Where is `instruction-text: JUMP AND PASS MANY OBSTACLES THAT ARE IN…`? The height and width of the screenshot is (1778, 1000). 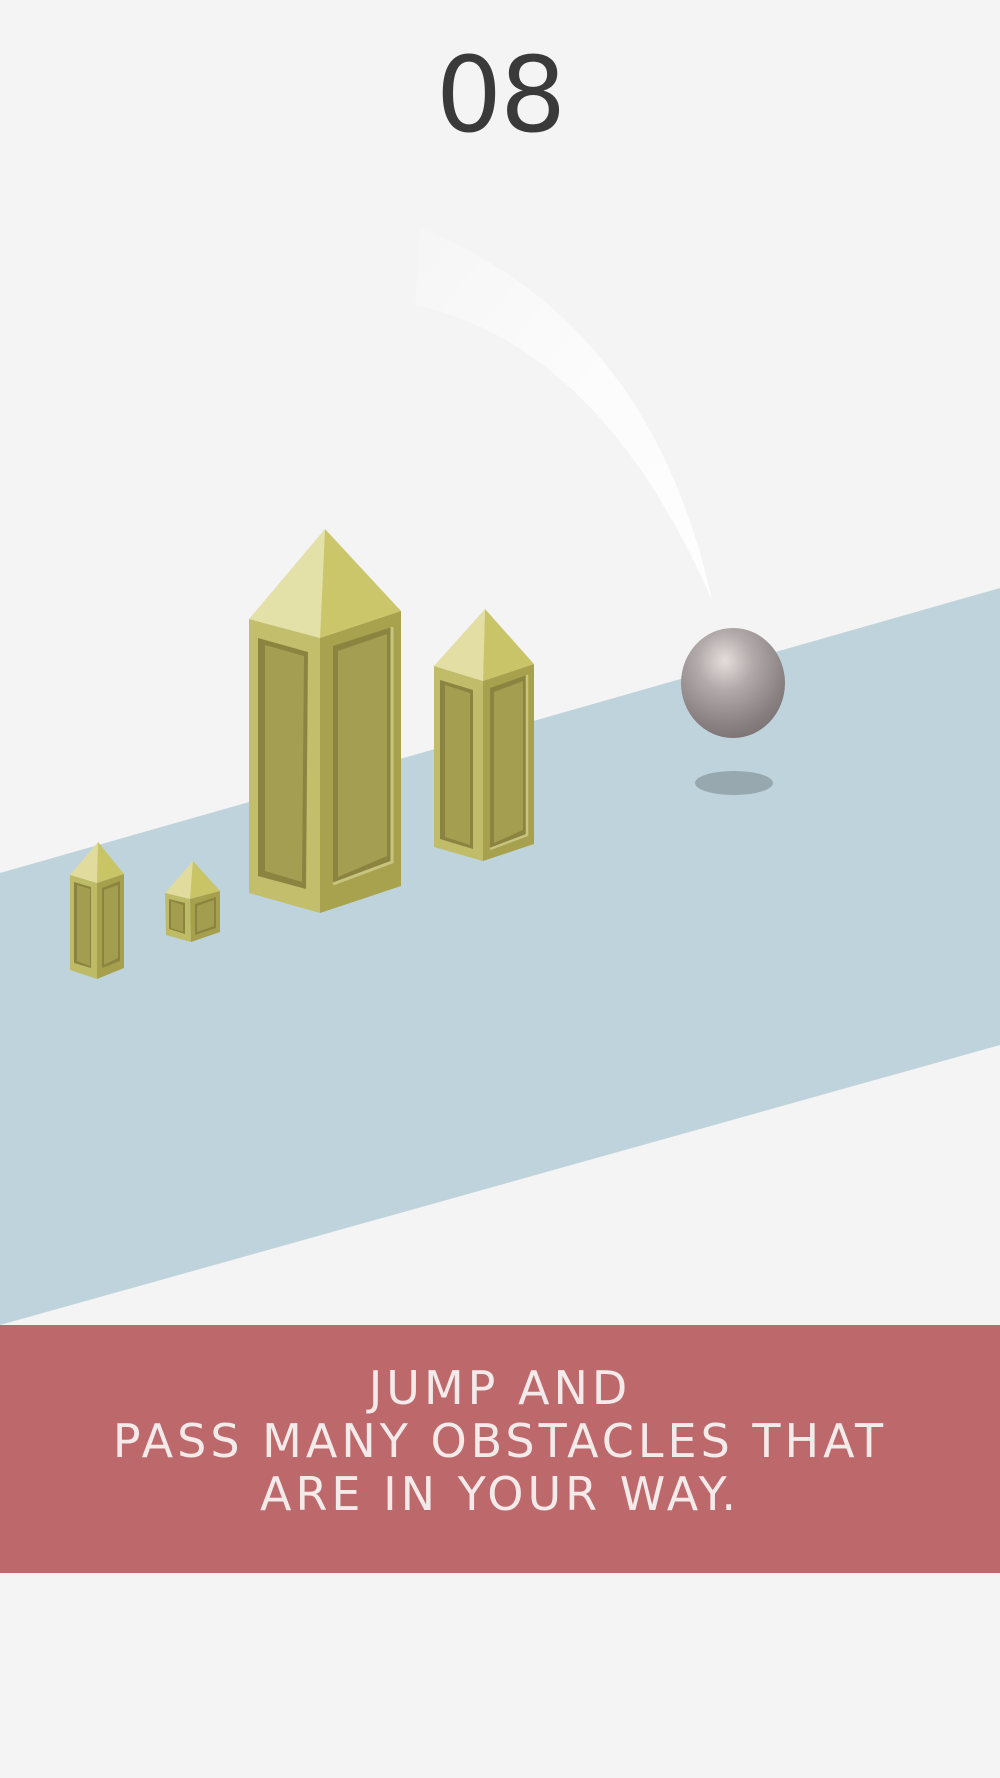
instruction-text: JUMP AND PASS MANY OBSTACLES THAT ARE IN… is located at coordinates (500, 1441).